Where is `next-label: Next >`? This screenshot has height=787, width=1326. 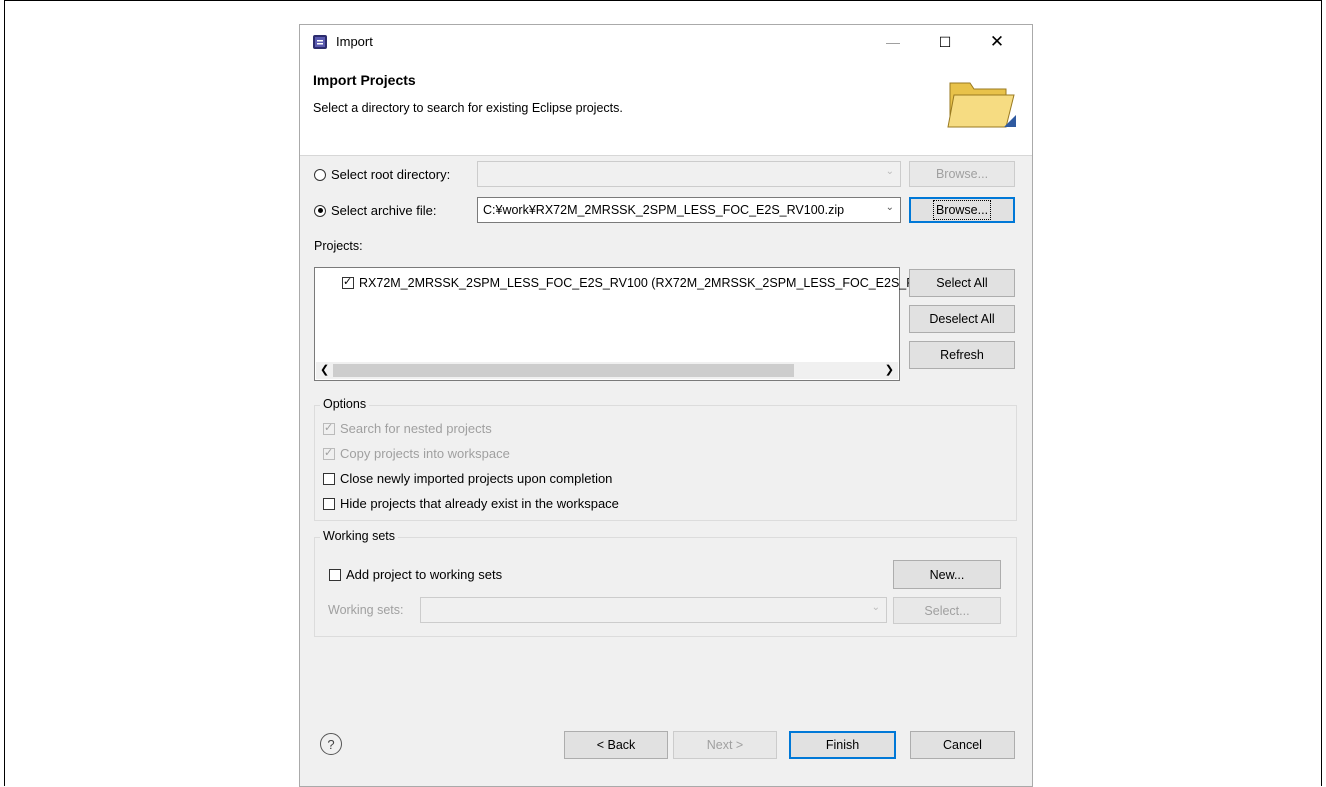 next-label: Next > is located at coordinates (725, 745).